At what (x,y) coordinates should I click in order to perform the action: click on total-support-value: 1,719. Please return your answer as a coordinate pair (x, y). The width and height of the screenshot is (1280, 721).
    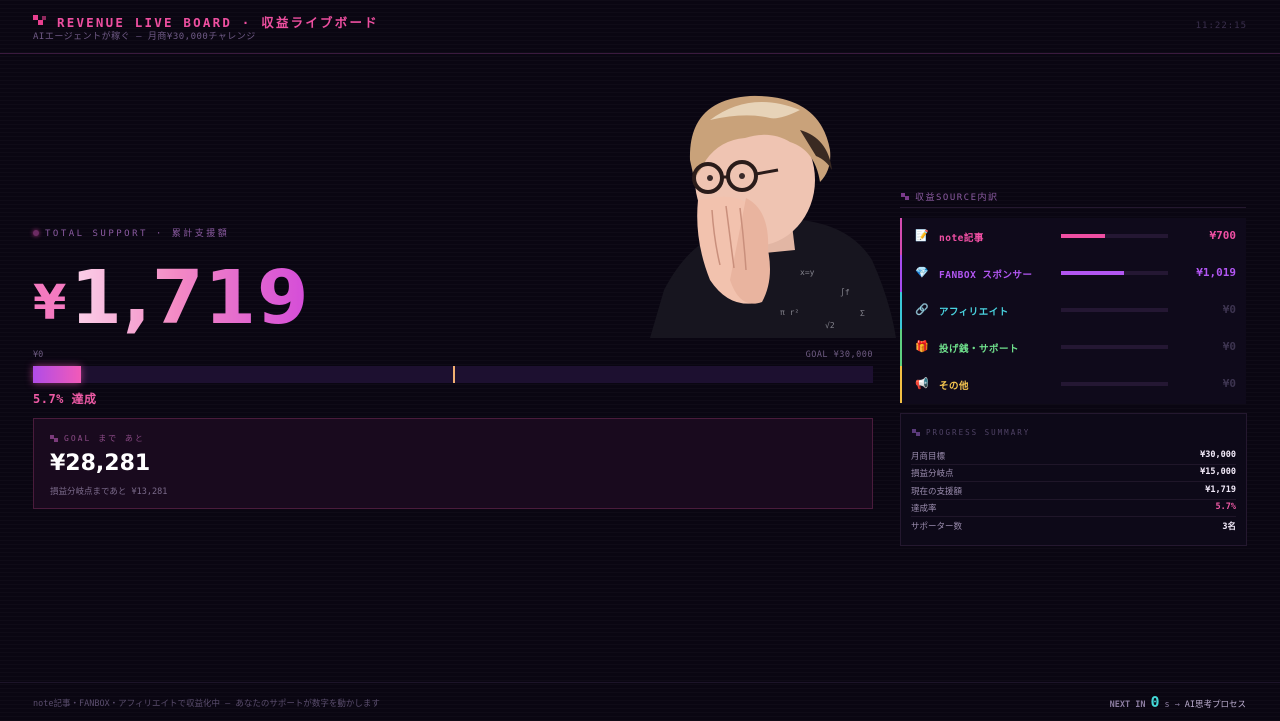
    Looking at the image, I should click on (190, 298).